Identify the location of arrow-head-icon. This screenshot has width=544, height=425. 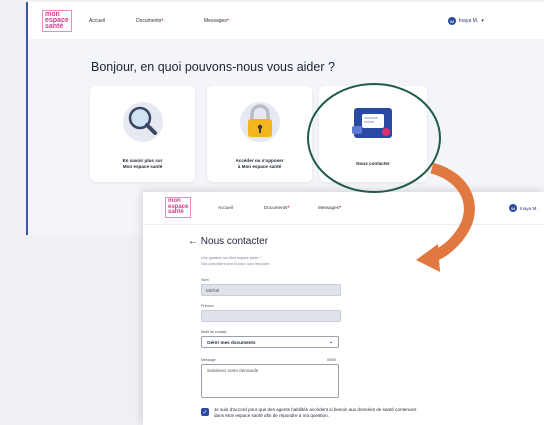
(428, 258).